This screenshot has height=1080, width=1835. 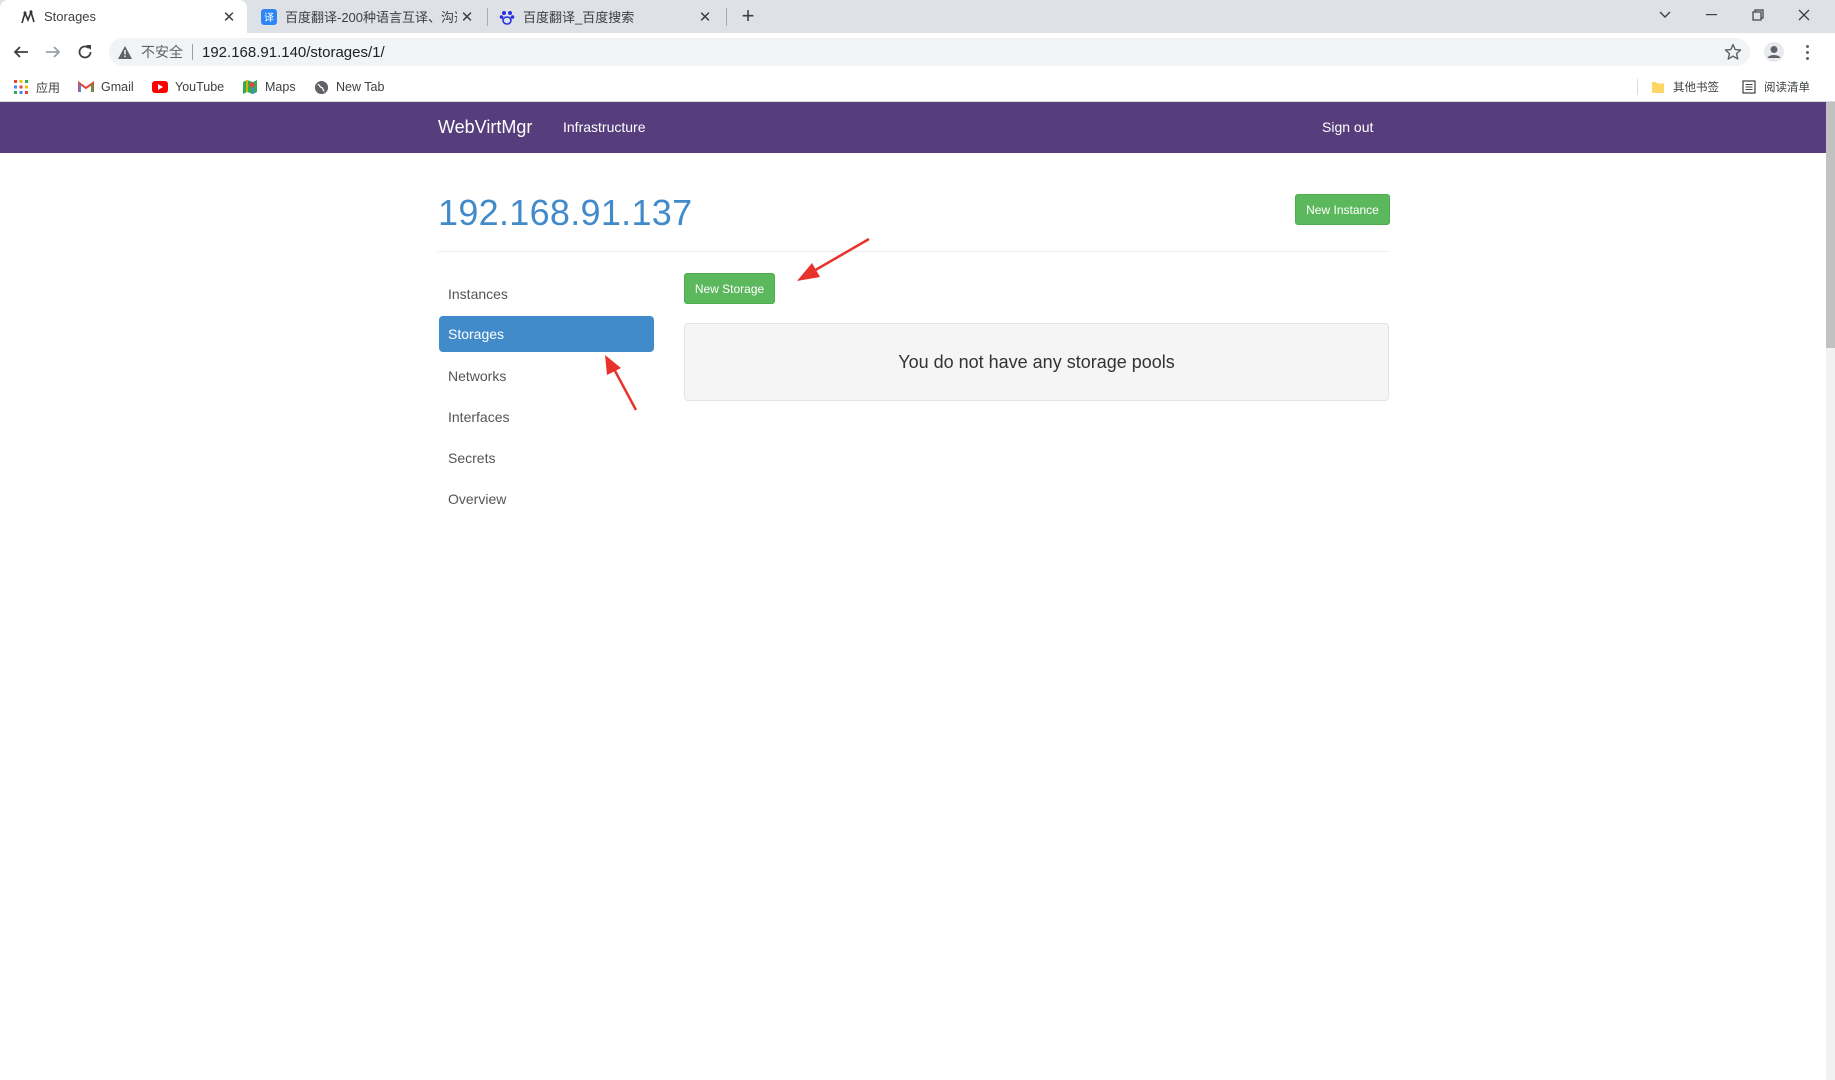 What do you see at coordinates (1696, 87) in the screenshot?
I see `bookmark-label: 其他书签` at bounding box center [1696, 87].